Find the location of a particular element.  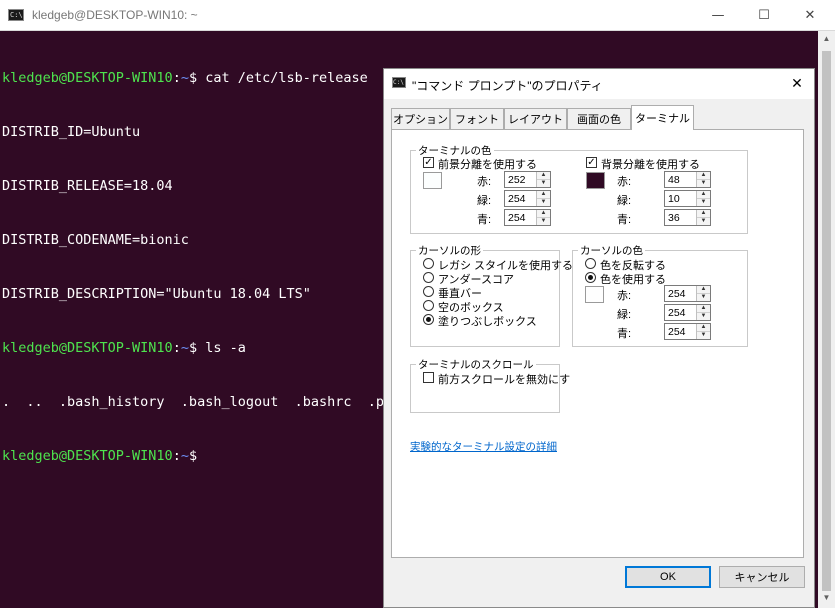

background-checkbox: ✓ is located at coordinates (591, 162).